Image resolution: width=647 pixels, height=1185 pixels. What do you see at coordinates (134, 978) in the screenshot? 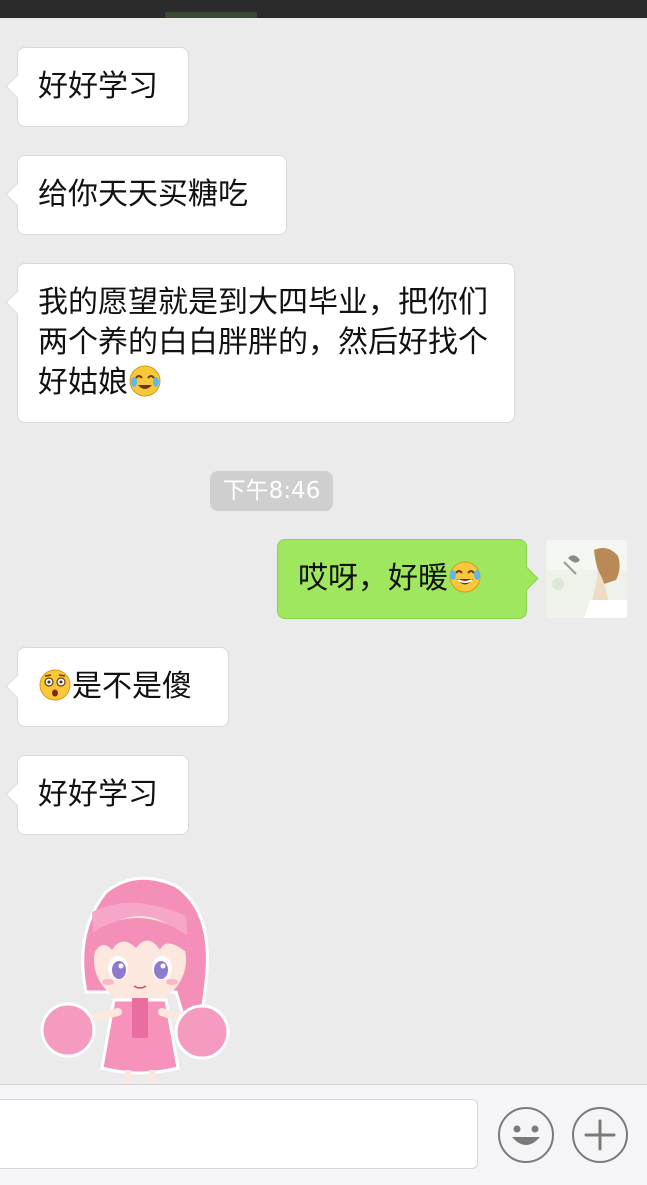
I see `pink-hair-girl-cheerleader-sticker` at bounding box center [134, 978].